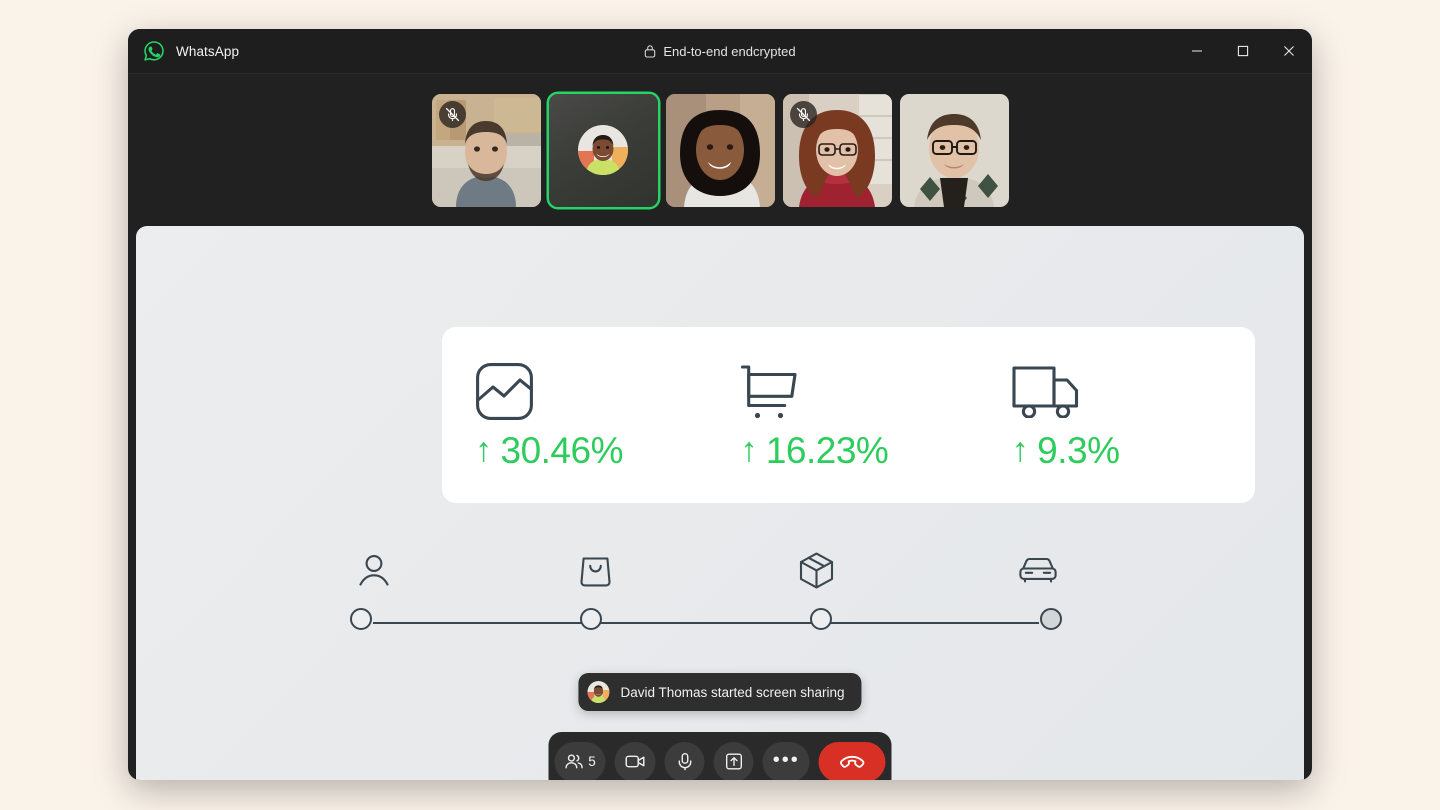 This screenshot has height=810, width=1440. What do you see at coordinates (504, 392) in the screenshot?
I see `image-chart-icon` at bounding box center [504, 392].